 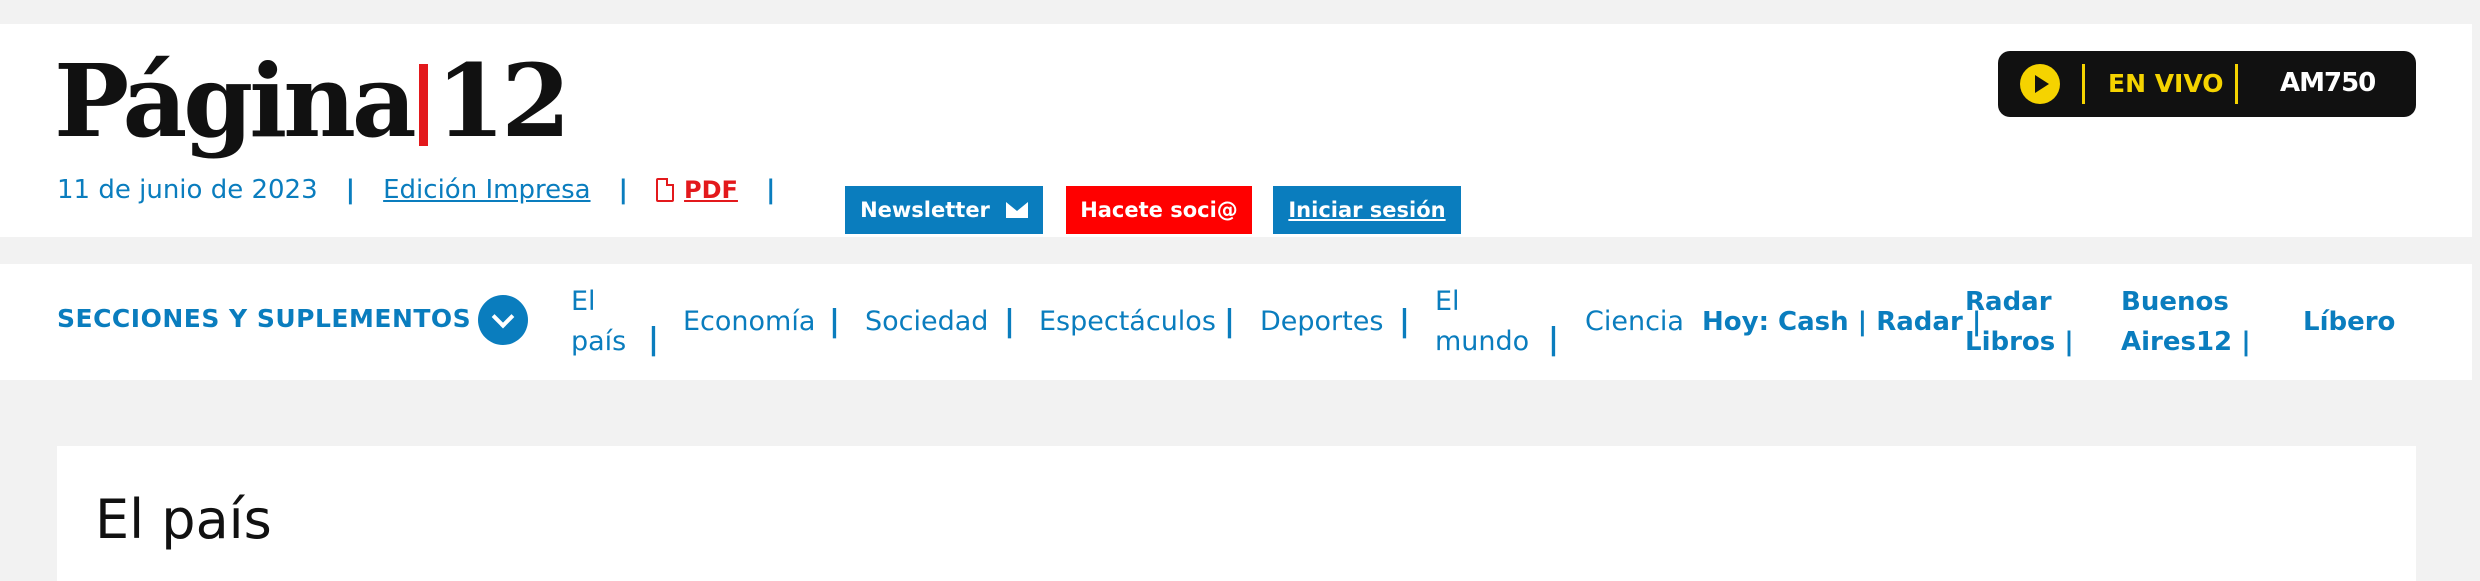 What do you see at coordinates (503, 101) in the screenshot?
I see `logo-text-right: 12` at bounding box center [503, 101].